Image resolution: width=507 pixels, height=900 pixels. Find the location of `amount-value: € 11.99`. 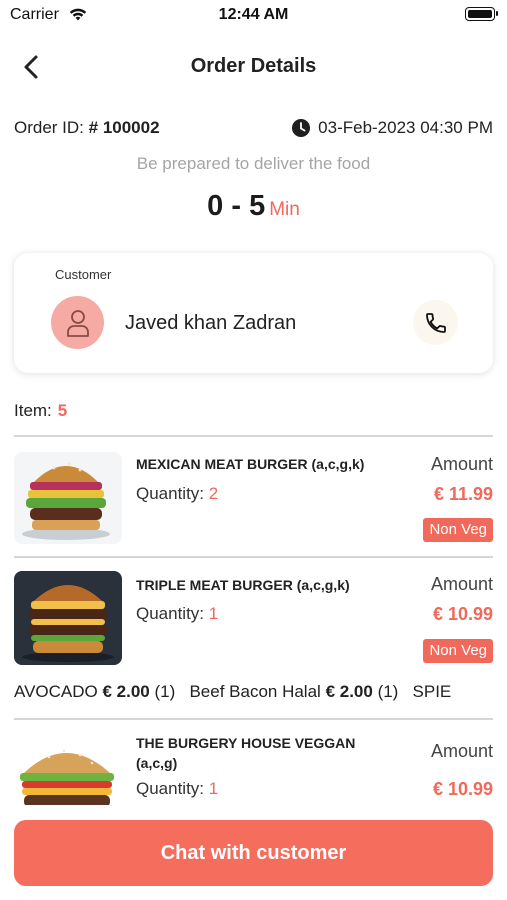

amount-value: € 11.99 is located at coordinates (463, 494).